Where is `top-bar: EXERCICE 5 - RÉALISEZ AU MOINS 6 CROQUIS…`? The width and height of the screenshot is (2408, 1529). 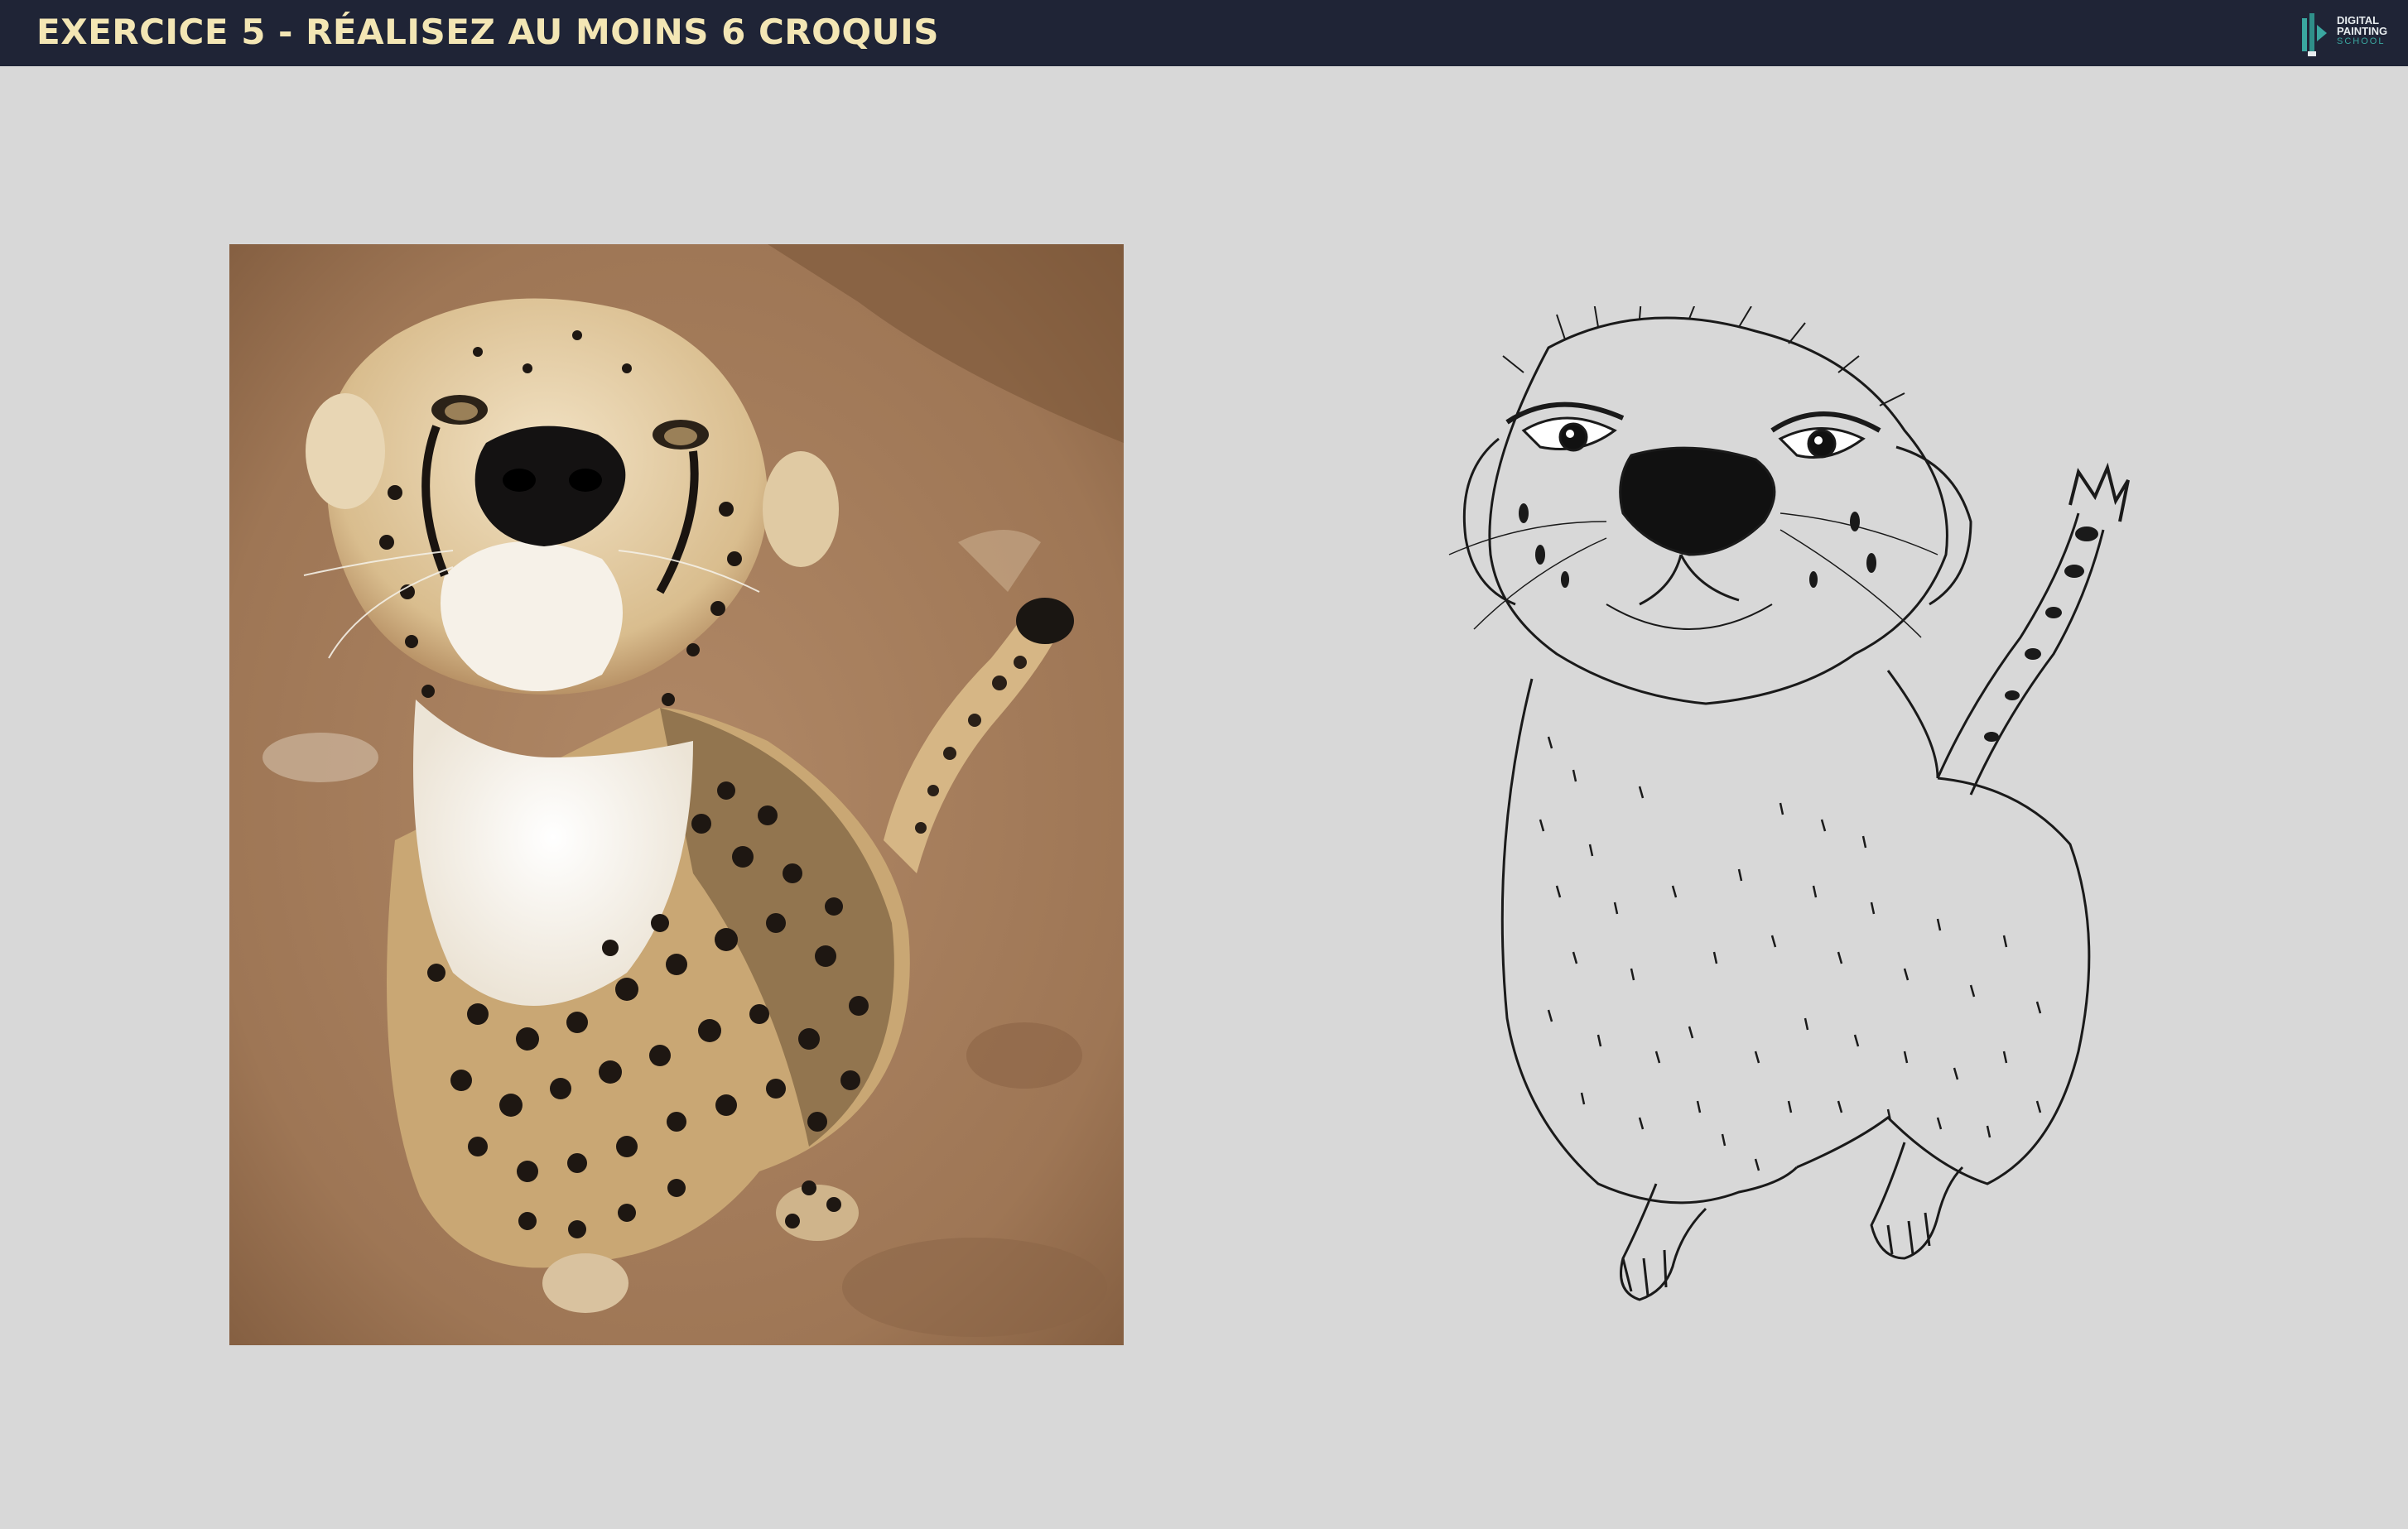 top-bar: EXERCICE 5 - RÉALISEZ AU MOINS 6 CROQUIS… is located at coordinates (1204, 33).